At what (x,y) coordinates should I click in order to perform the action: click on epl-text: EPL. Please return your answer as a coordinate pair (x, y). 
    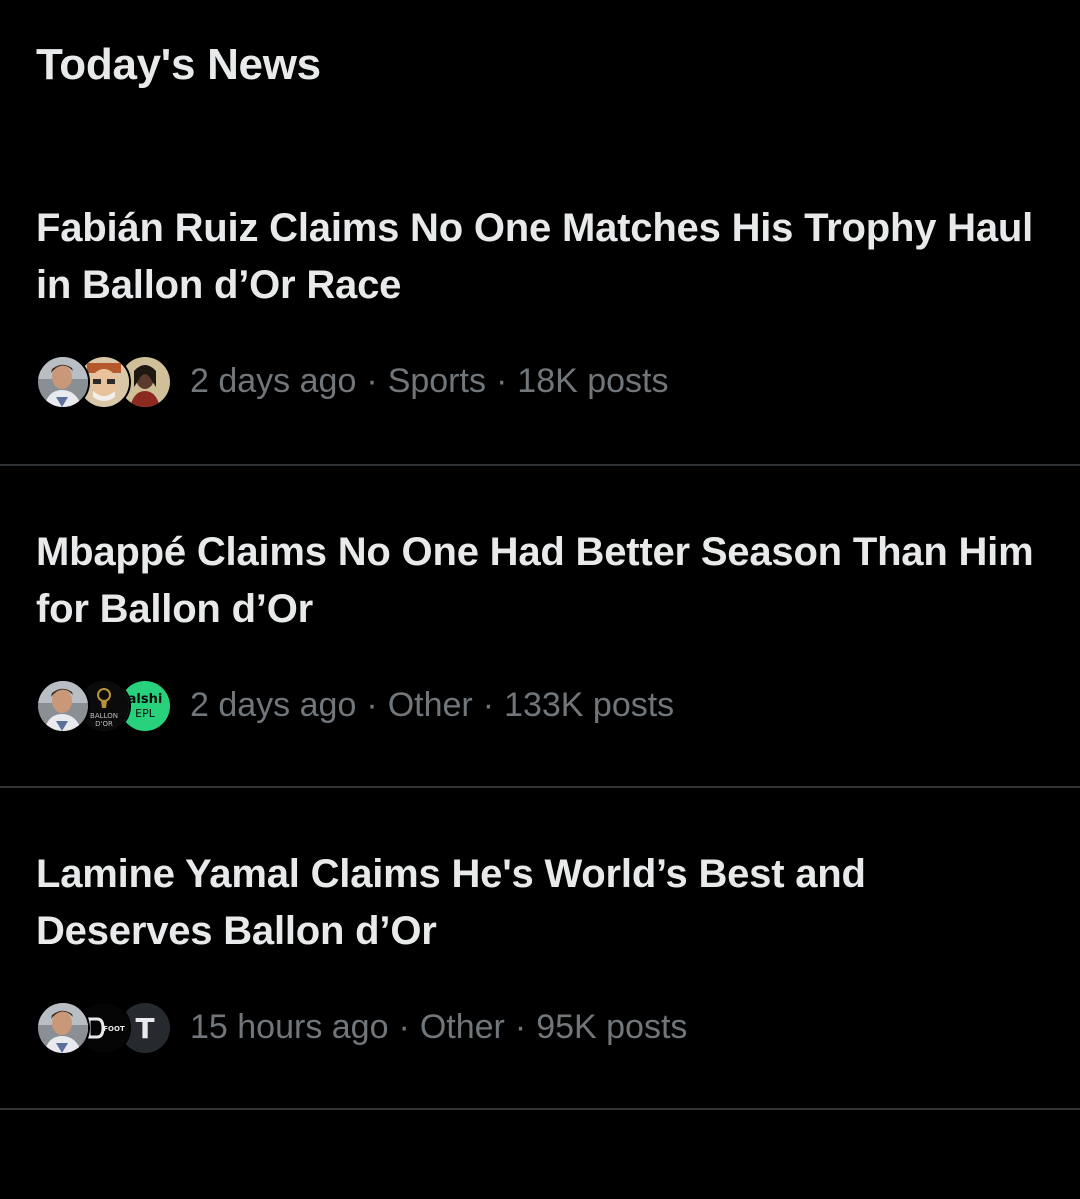
    Looking at the image, I should click on (145, 713).